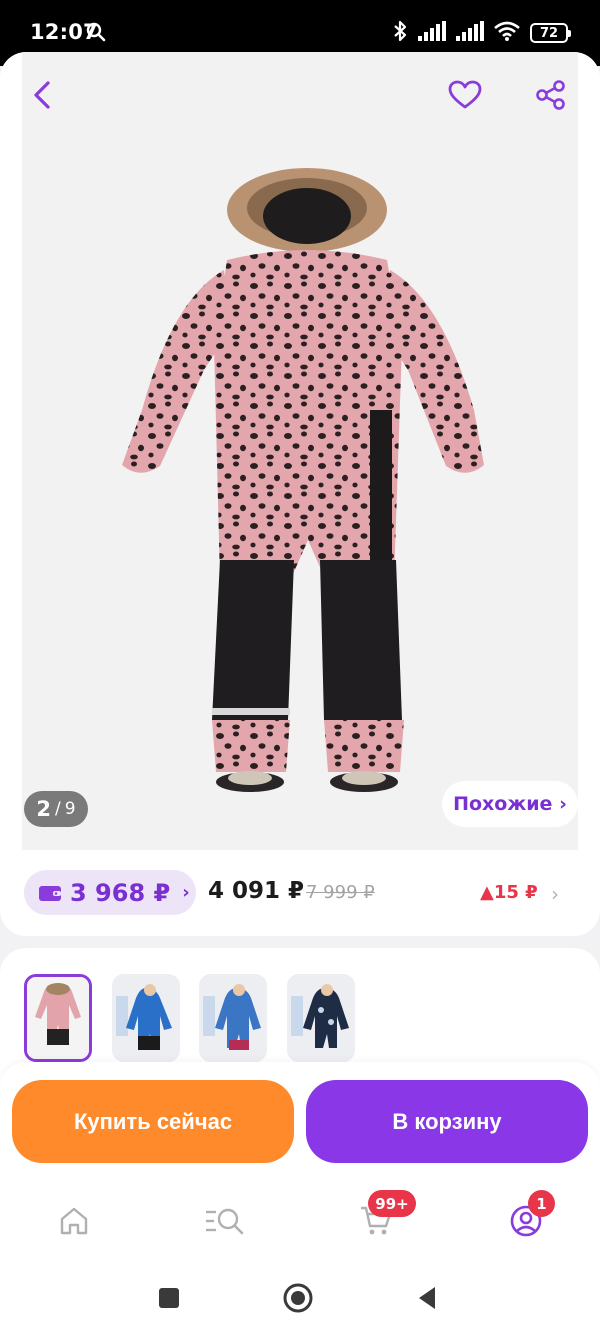 The image size is (600, 1332). I want to click on tab-home, so click(74, 1221).